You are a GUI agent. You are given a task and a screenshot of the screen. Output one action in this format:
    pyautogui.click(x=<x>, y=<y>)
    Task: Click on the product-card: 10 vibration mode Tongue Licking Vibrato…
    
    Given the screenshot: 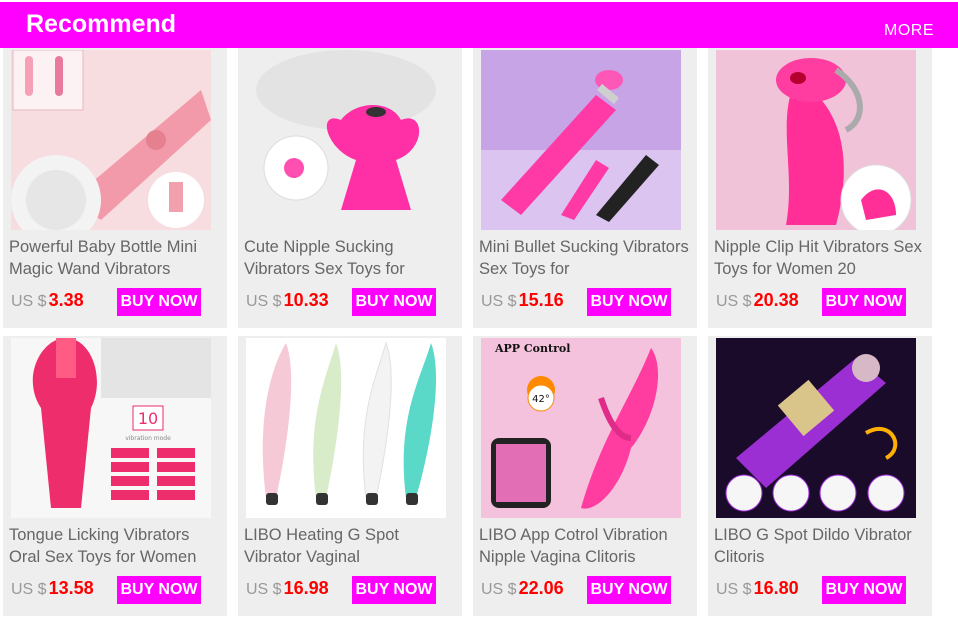 What is the action you would take?
    pyautogui.click(x=115, y=476)
    